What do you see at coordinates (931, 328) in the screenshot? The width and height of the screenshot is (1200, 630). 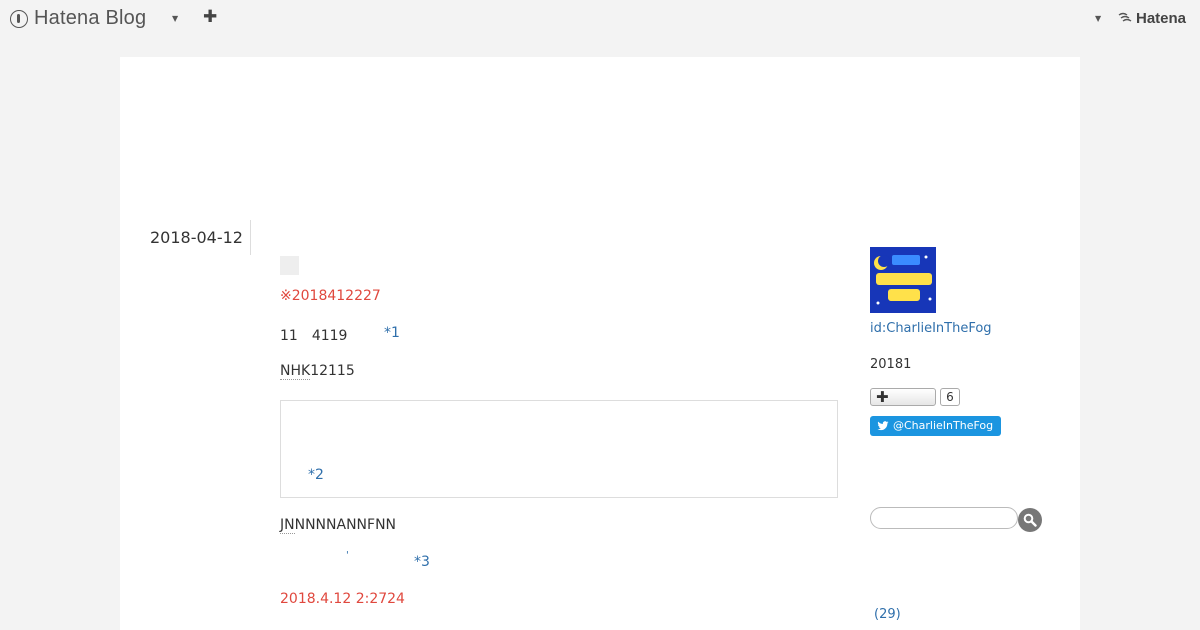 I see `profile-id-link: id:CharlieInTheFog` at bounding box center [931, 328].